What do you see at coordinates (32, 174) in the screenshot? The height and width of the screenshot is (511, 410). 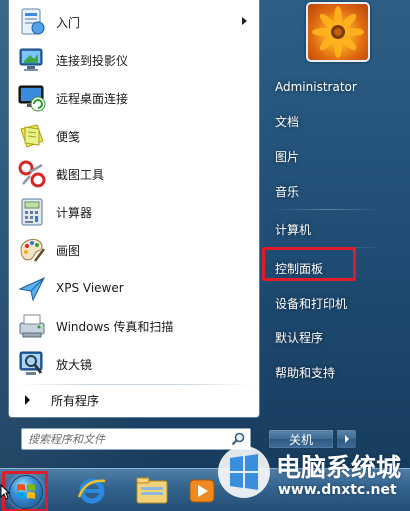 I see `snipping-tool-icon` at bounding box center [32, 174].